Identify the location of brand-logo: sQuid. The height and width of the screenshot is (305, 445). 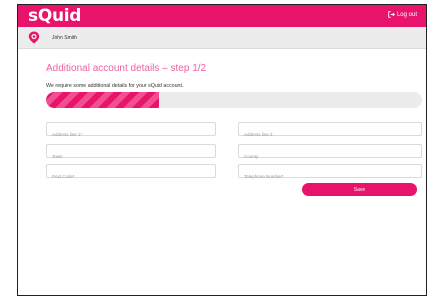
(55, 16).